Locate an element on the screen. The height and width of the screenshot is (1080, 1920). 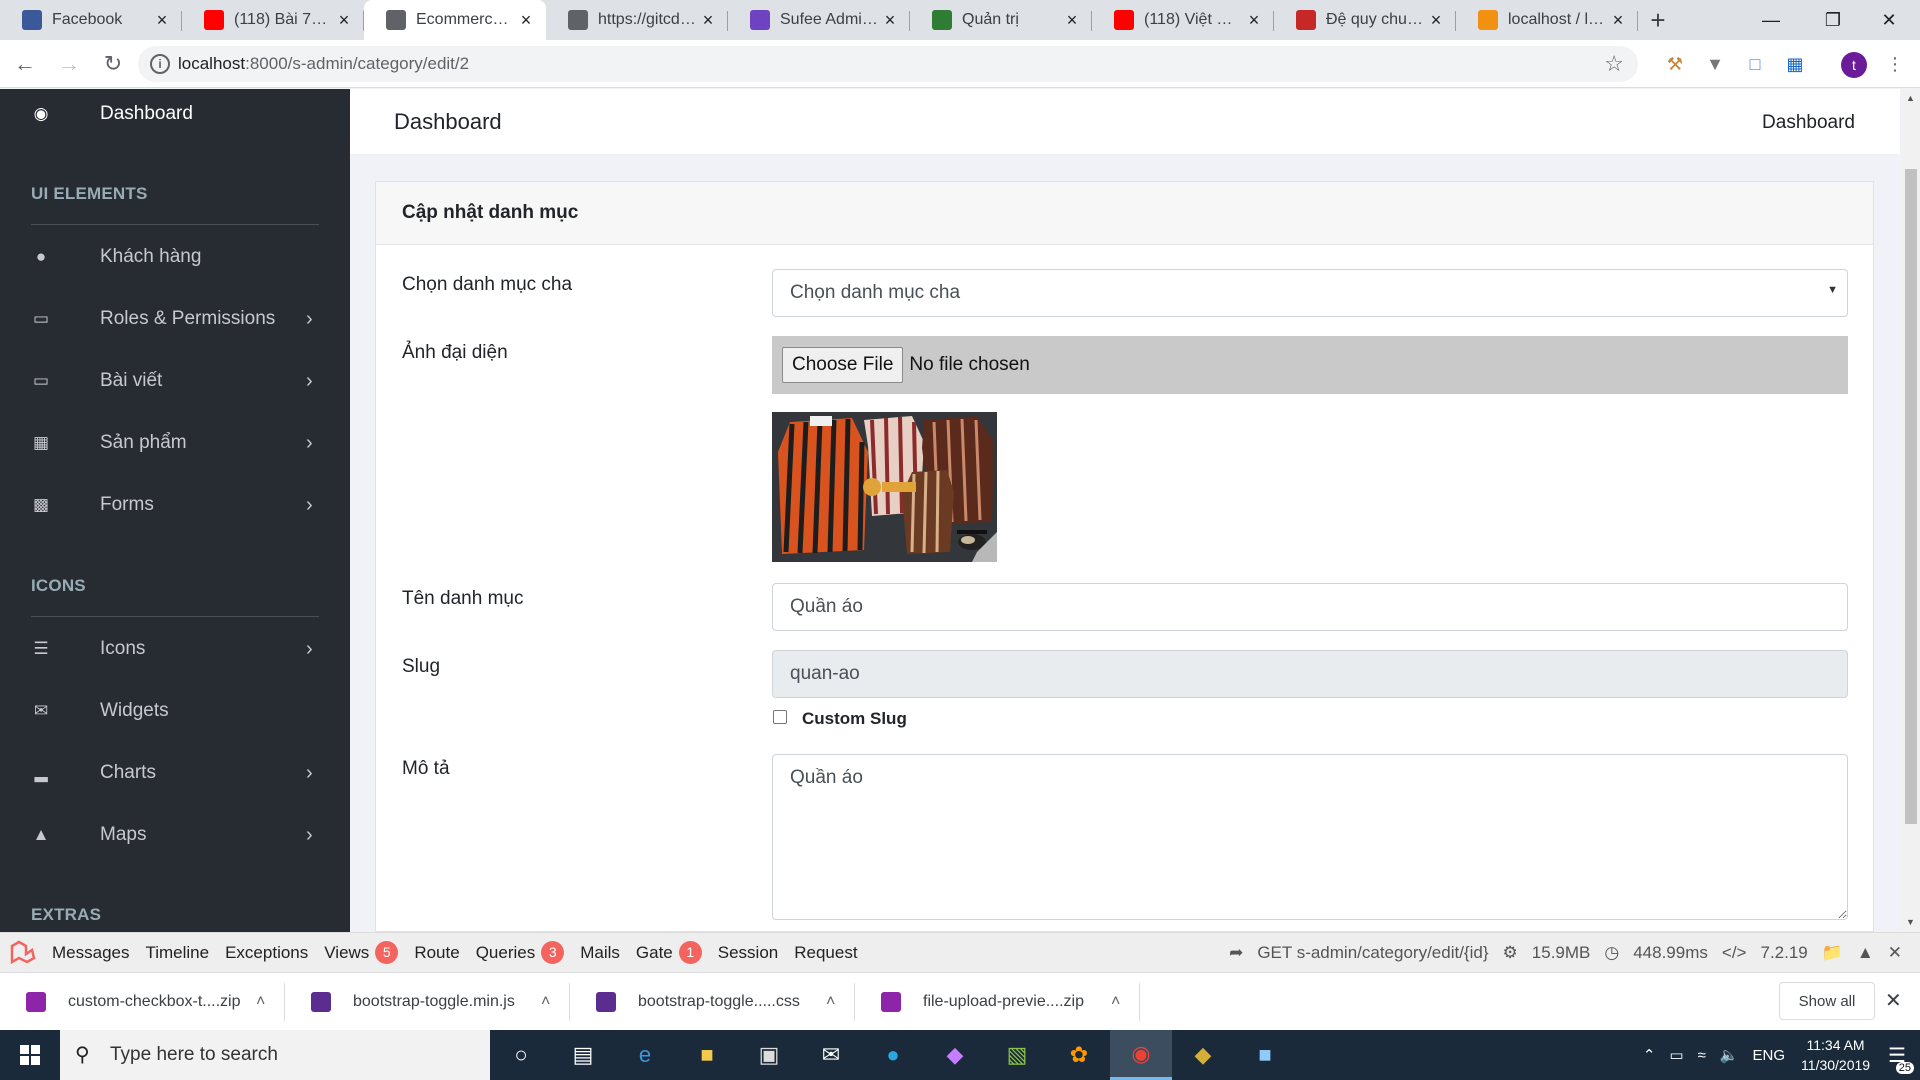
custom-slug-label: Custom Slug is located at coordinates (854, 719).